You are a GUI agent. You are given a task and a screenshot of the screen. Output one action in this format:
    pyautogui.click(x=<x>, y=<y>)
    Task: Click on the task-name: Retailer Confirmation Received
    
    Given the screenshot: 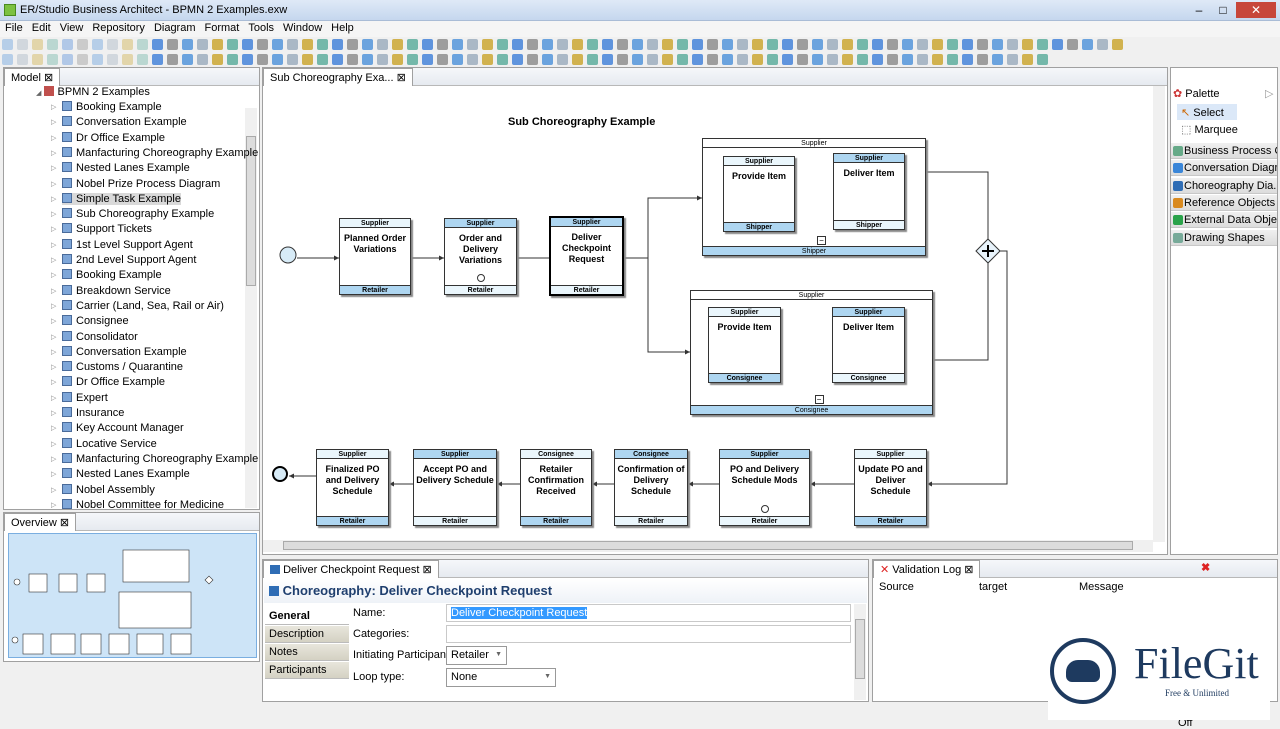 What is the action you would take?
    pyautogui.click(x=556, y=480)
    